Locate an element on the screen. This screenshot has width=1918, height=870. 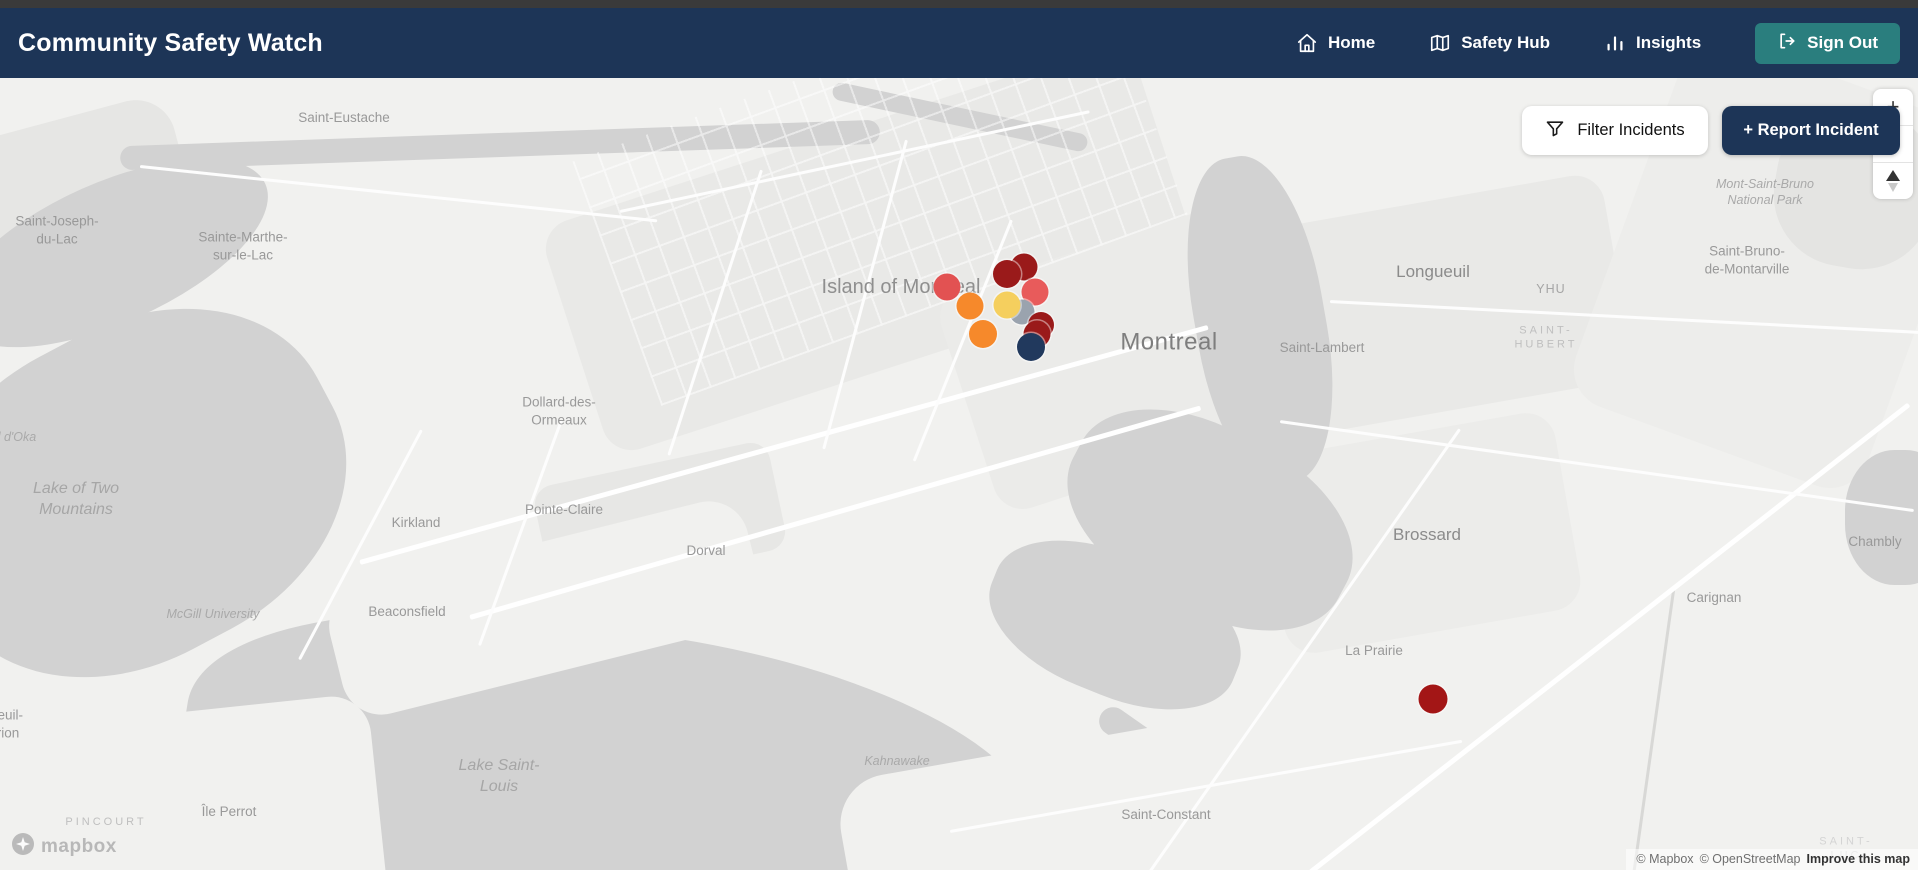
attribution-osm-link: © OpenStreetMap is located at coordinates (1750, 859).